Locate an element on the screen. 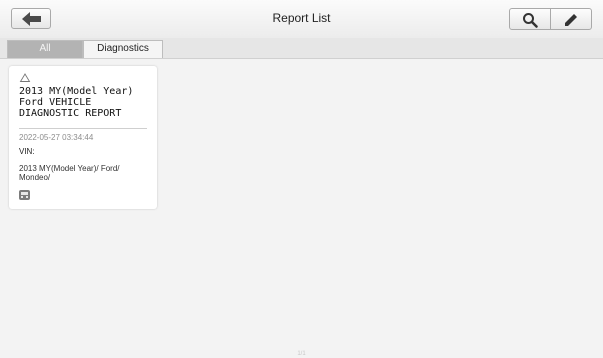 The image size is (603, 358). pencil-icon is located at coordinates (571, 20).